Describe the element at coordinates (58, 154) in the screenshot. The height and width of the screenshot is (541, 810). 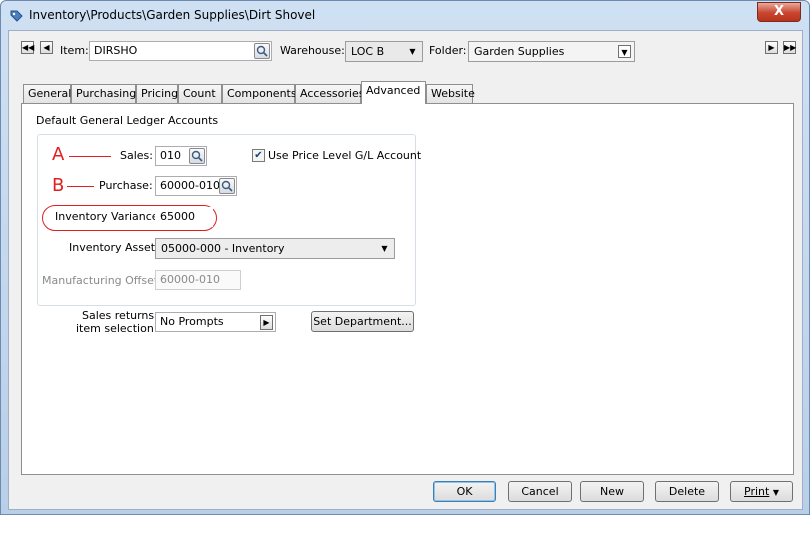
I see `annotation-a: A` at that location.